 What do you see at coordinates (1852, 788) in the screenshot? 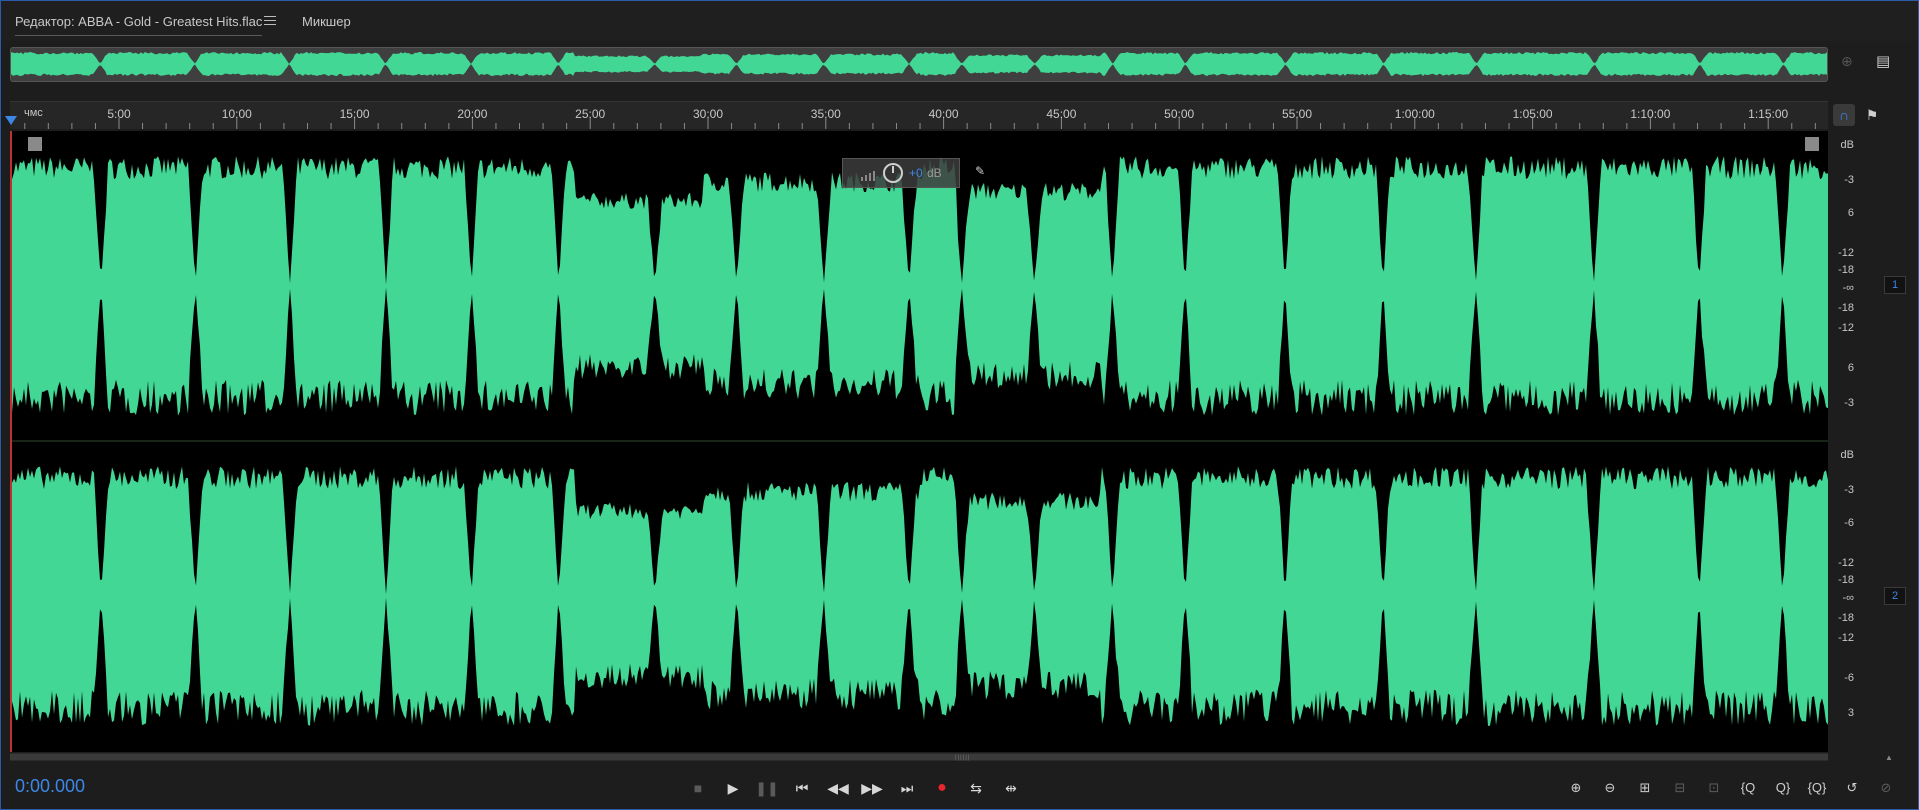
I see `zoom-reset-icon: ↺` at bounding box center [1852, 788].